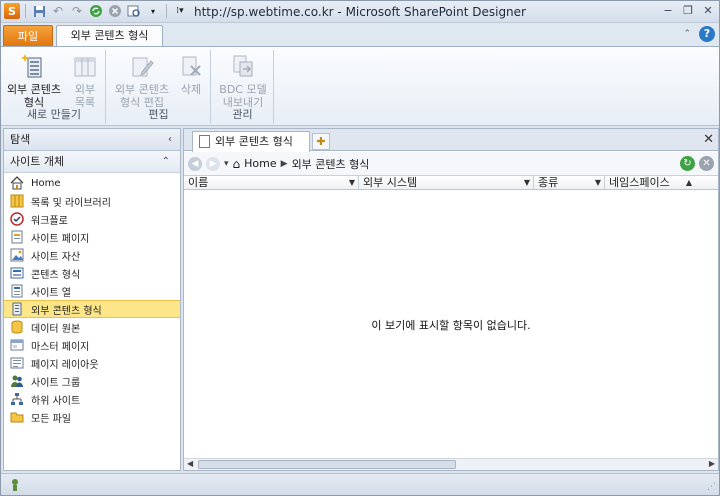  Describe the element at coordinates (668, 11) in the screenshot. I see `minimize-icon: −` at that location.